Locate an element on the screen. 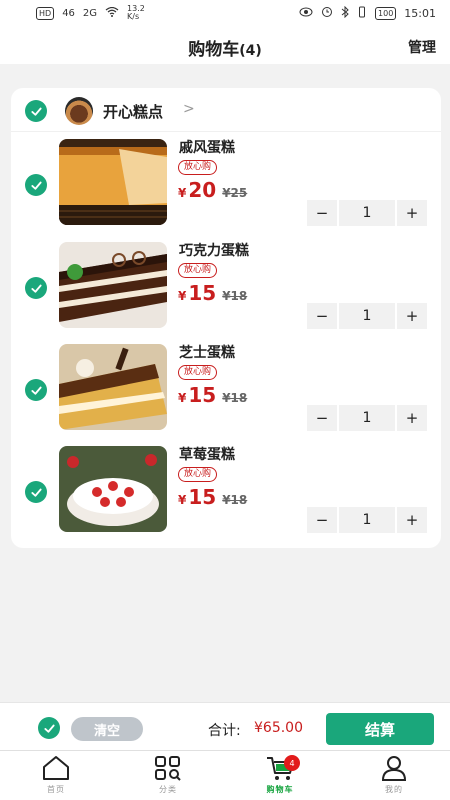 The height and width of the screenshot is (800, 450). checkout-button: 结算 is located at coordinates (380, 729).